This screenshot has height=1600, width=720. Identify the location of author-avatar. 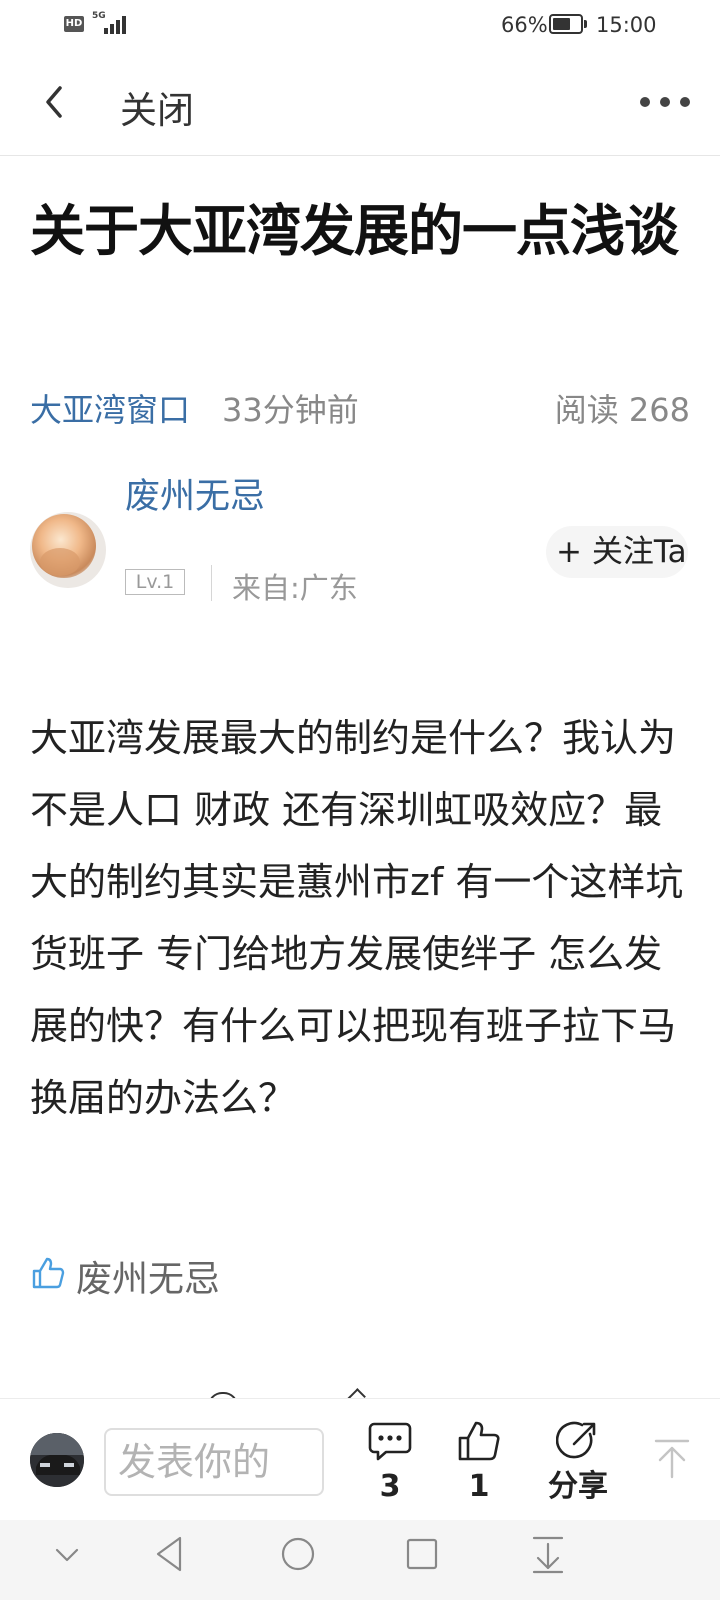
(68, 550).